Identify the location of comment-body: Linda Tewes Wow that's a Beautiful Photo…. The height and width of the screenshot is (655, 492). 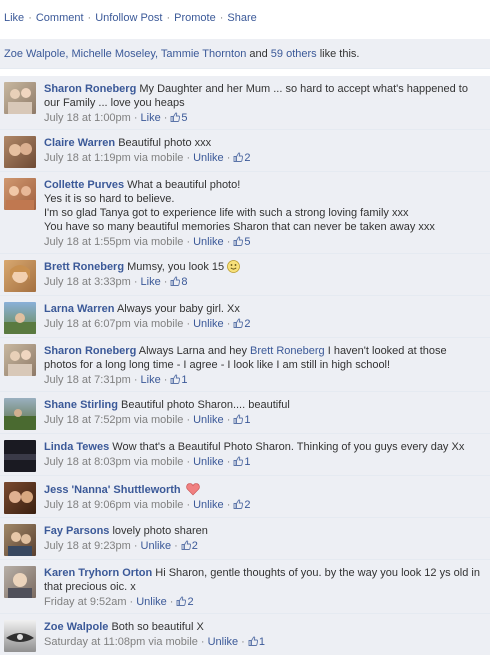
(263, 454).